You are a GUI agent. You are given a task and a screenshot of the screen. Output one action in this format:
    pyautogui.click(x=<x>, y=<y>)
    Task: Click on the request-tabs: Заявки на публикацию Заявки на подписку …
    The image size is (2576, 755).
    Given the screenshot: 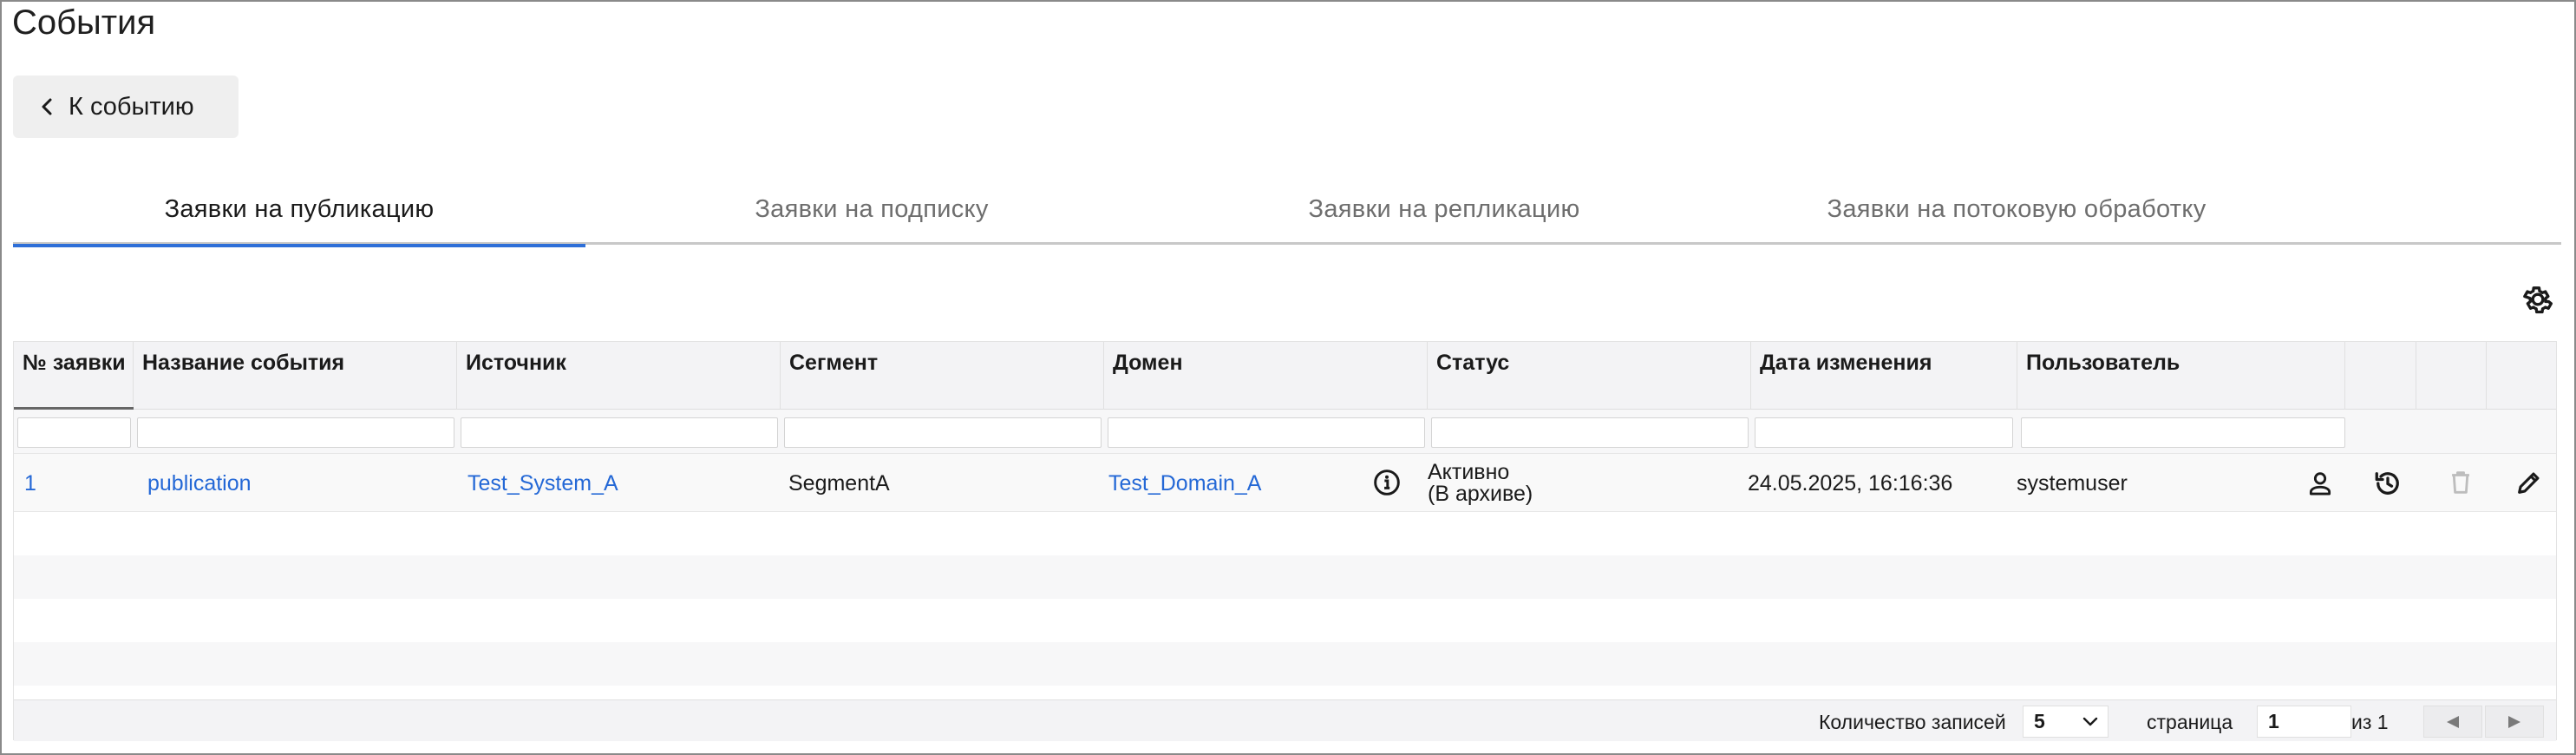 What is the action you would take?
    pyautogui.click(x=1287, y=210)
    